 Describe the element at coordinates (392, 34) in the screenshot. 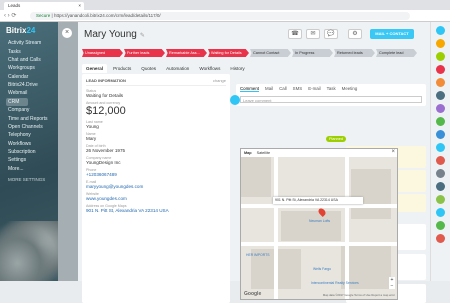

I see `mail-contact-button: MAIL + CONTACT` at that location.